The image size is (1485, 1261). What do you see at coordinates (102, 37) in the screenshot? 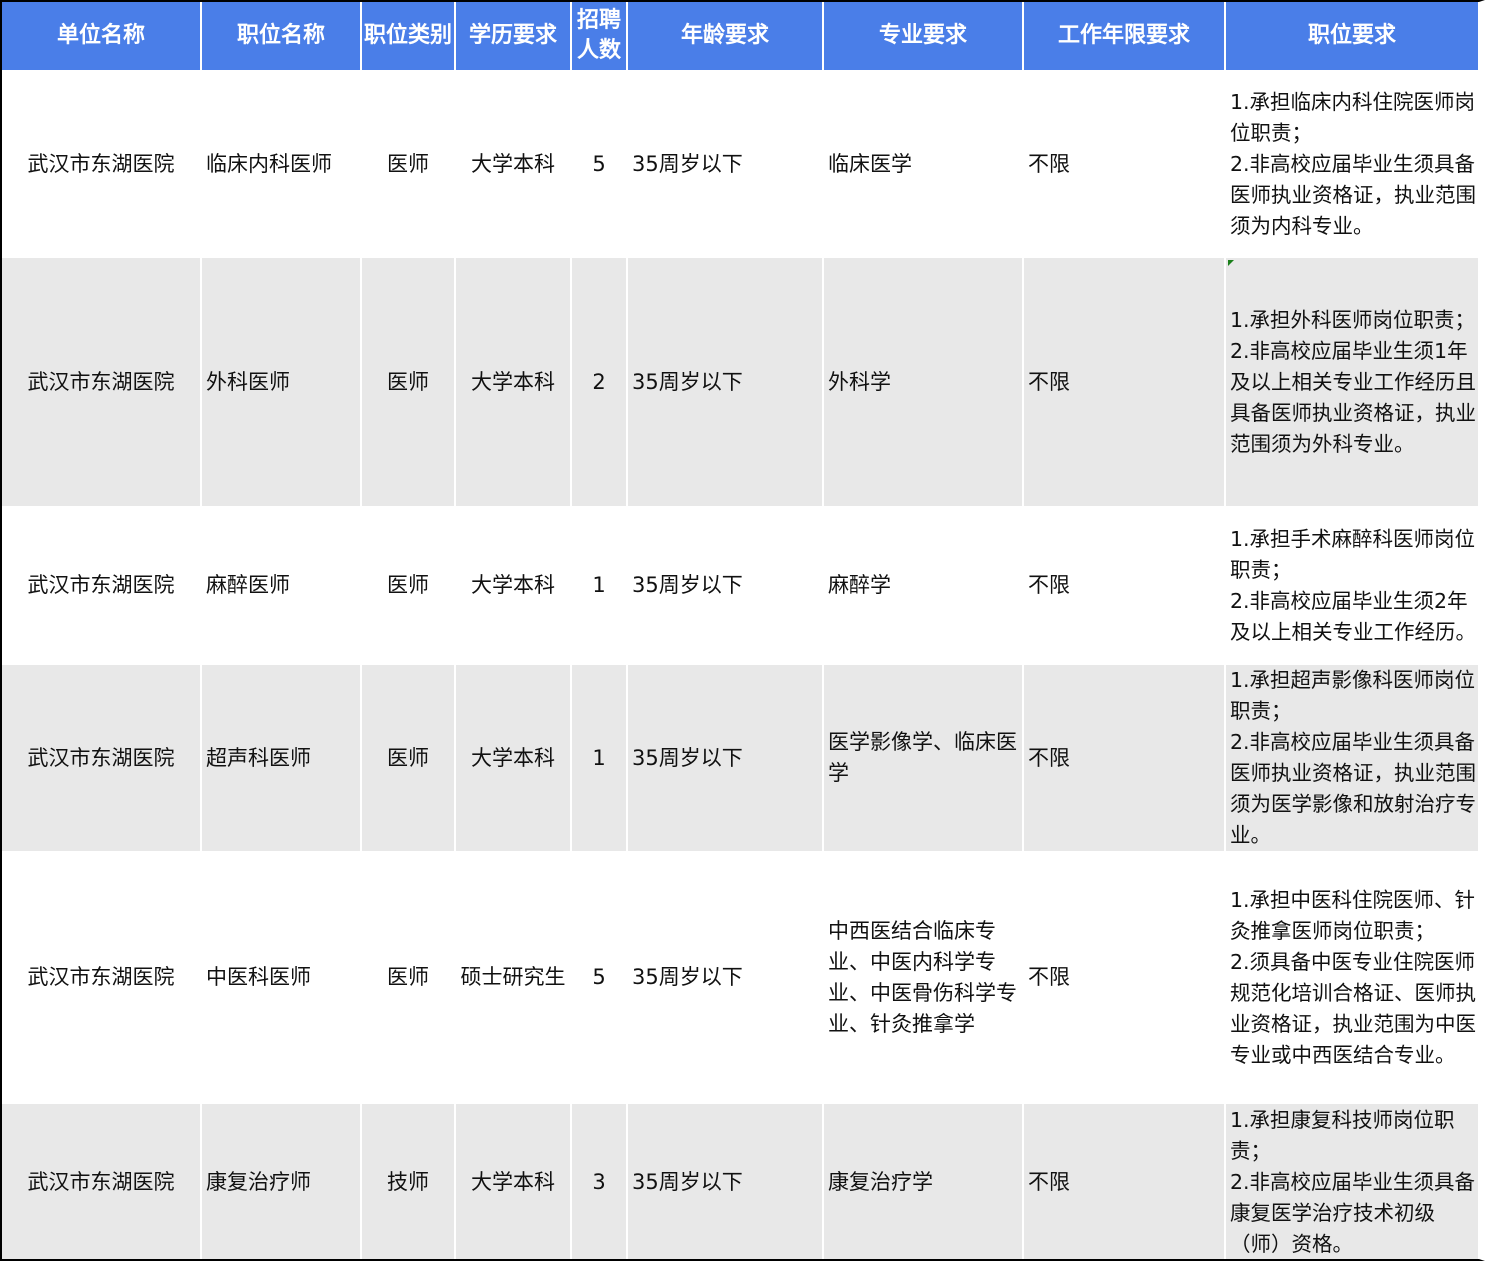
I see `header-unit: 单位名称` at bounding box center [102, 37].